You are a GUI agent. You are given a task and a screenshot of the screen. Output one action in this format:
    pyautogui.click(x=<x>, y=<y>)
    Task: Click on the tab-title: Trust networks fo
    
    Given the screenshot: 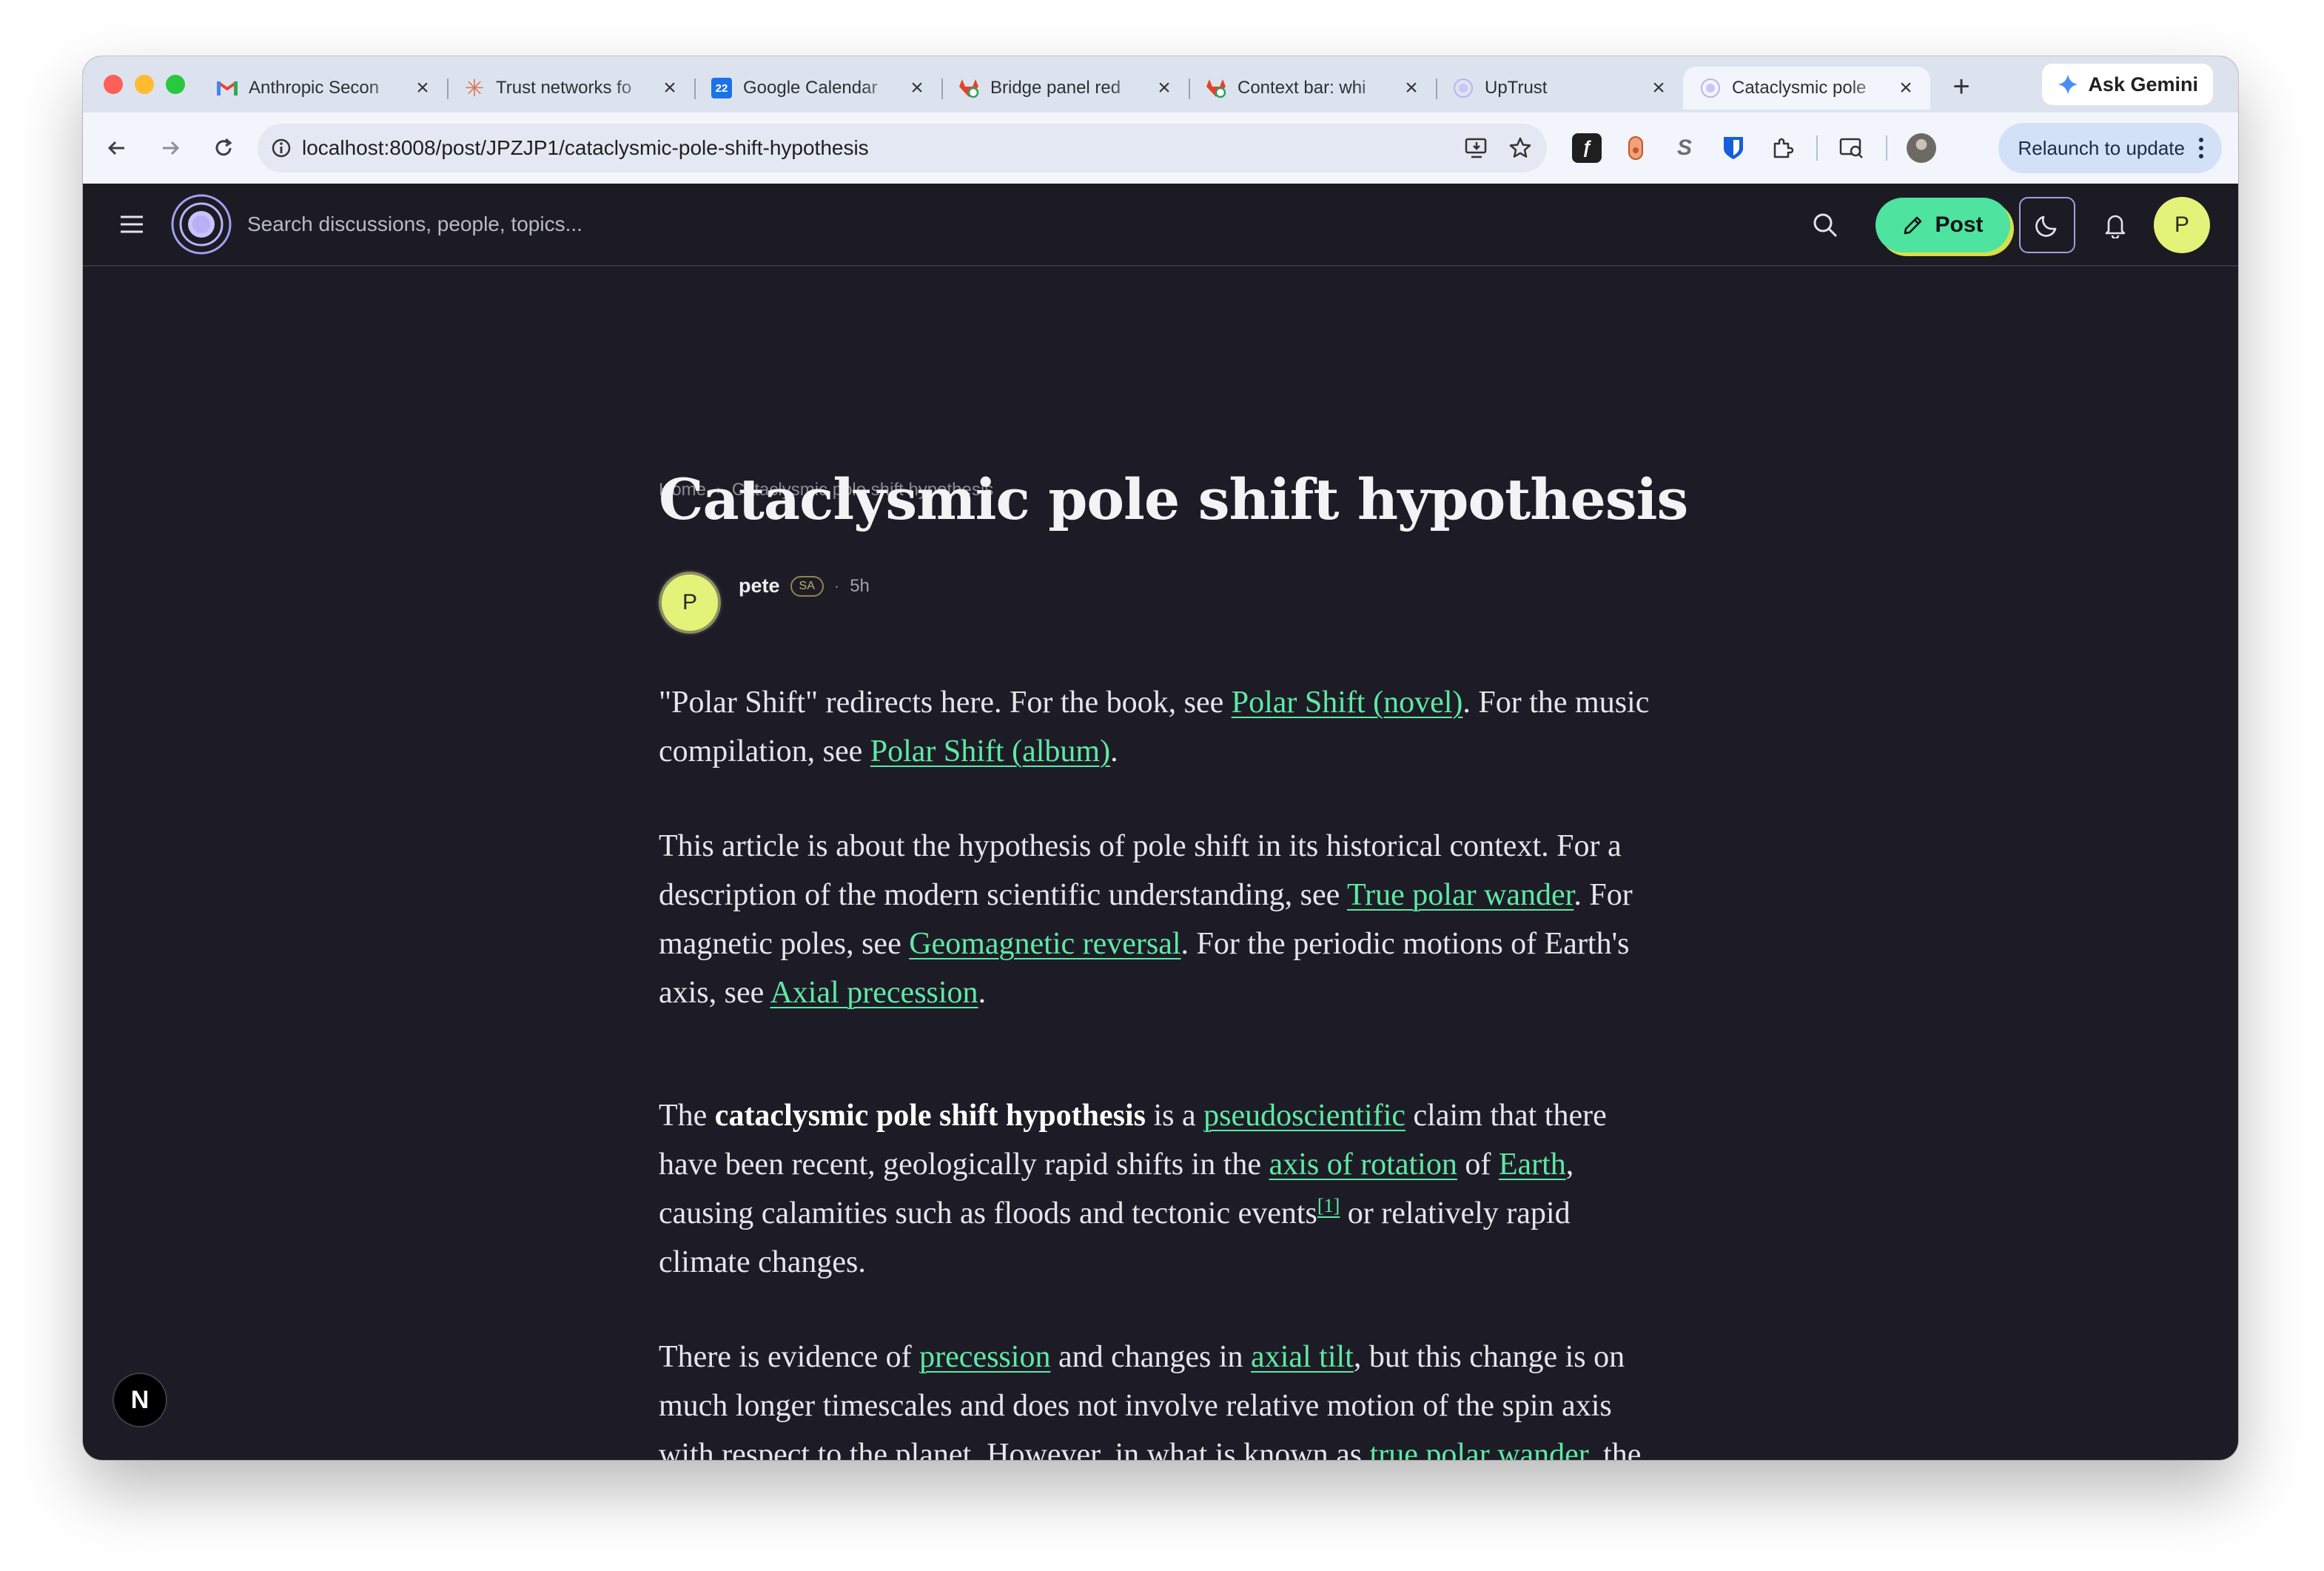 What is the action you would take?
    pyautogui.click(x=564, y=88)
    